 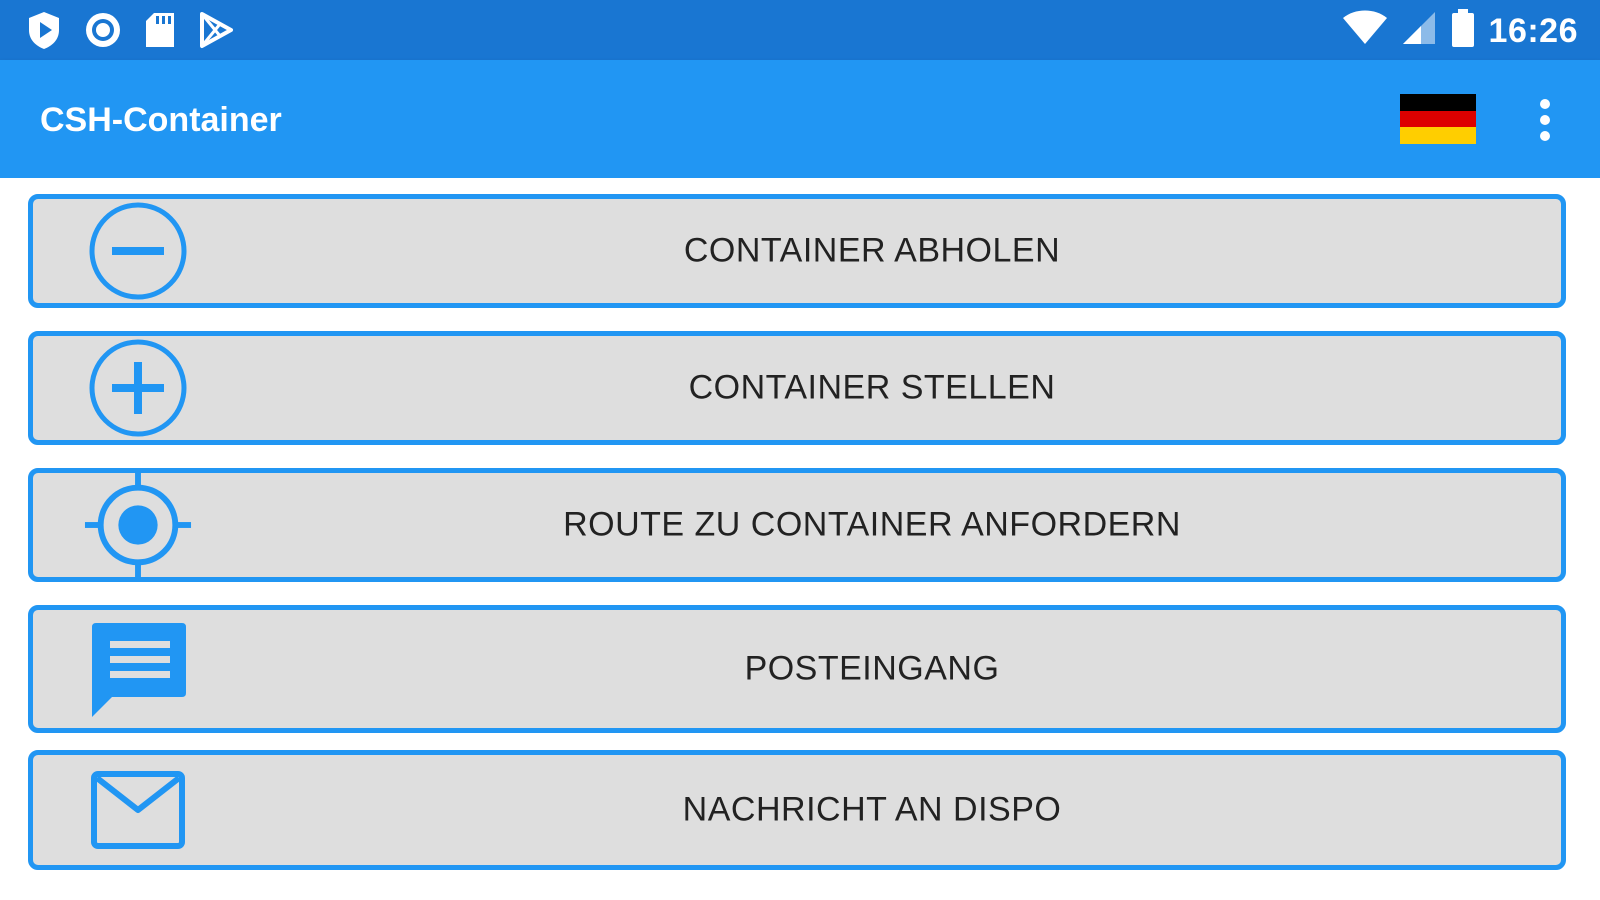 I want to click on status-time: 16:26, so click(x=1533, y=30).